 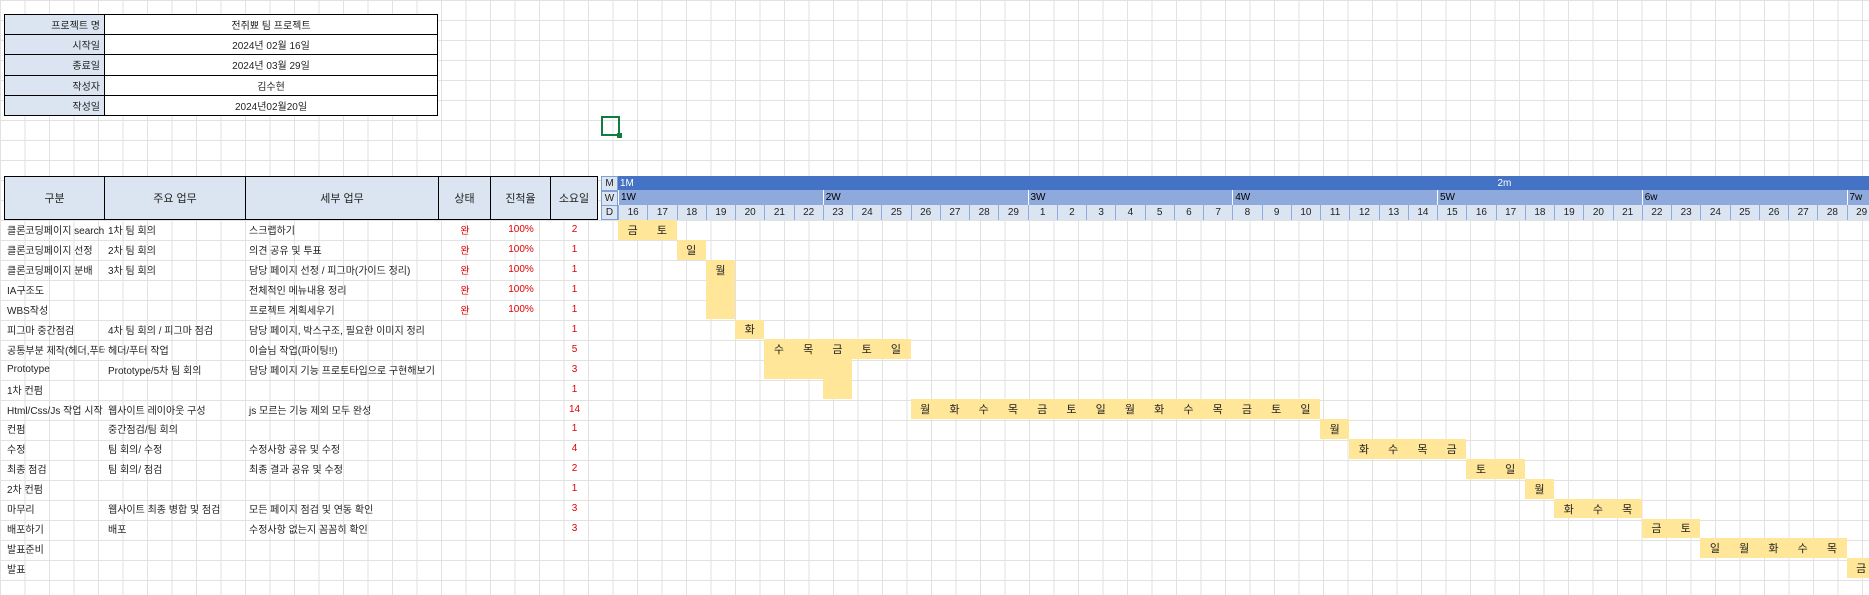 What do you see at coordinates (175, 270) in the screenshot?
I see `task-main: 3차 팀 회의` at bounding box center [175, 270].